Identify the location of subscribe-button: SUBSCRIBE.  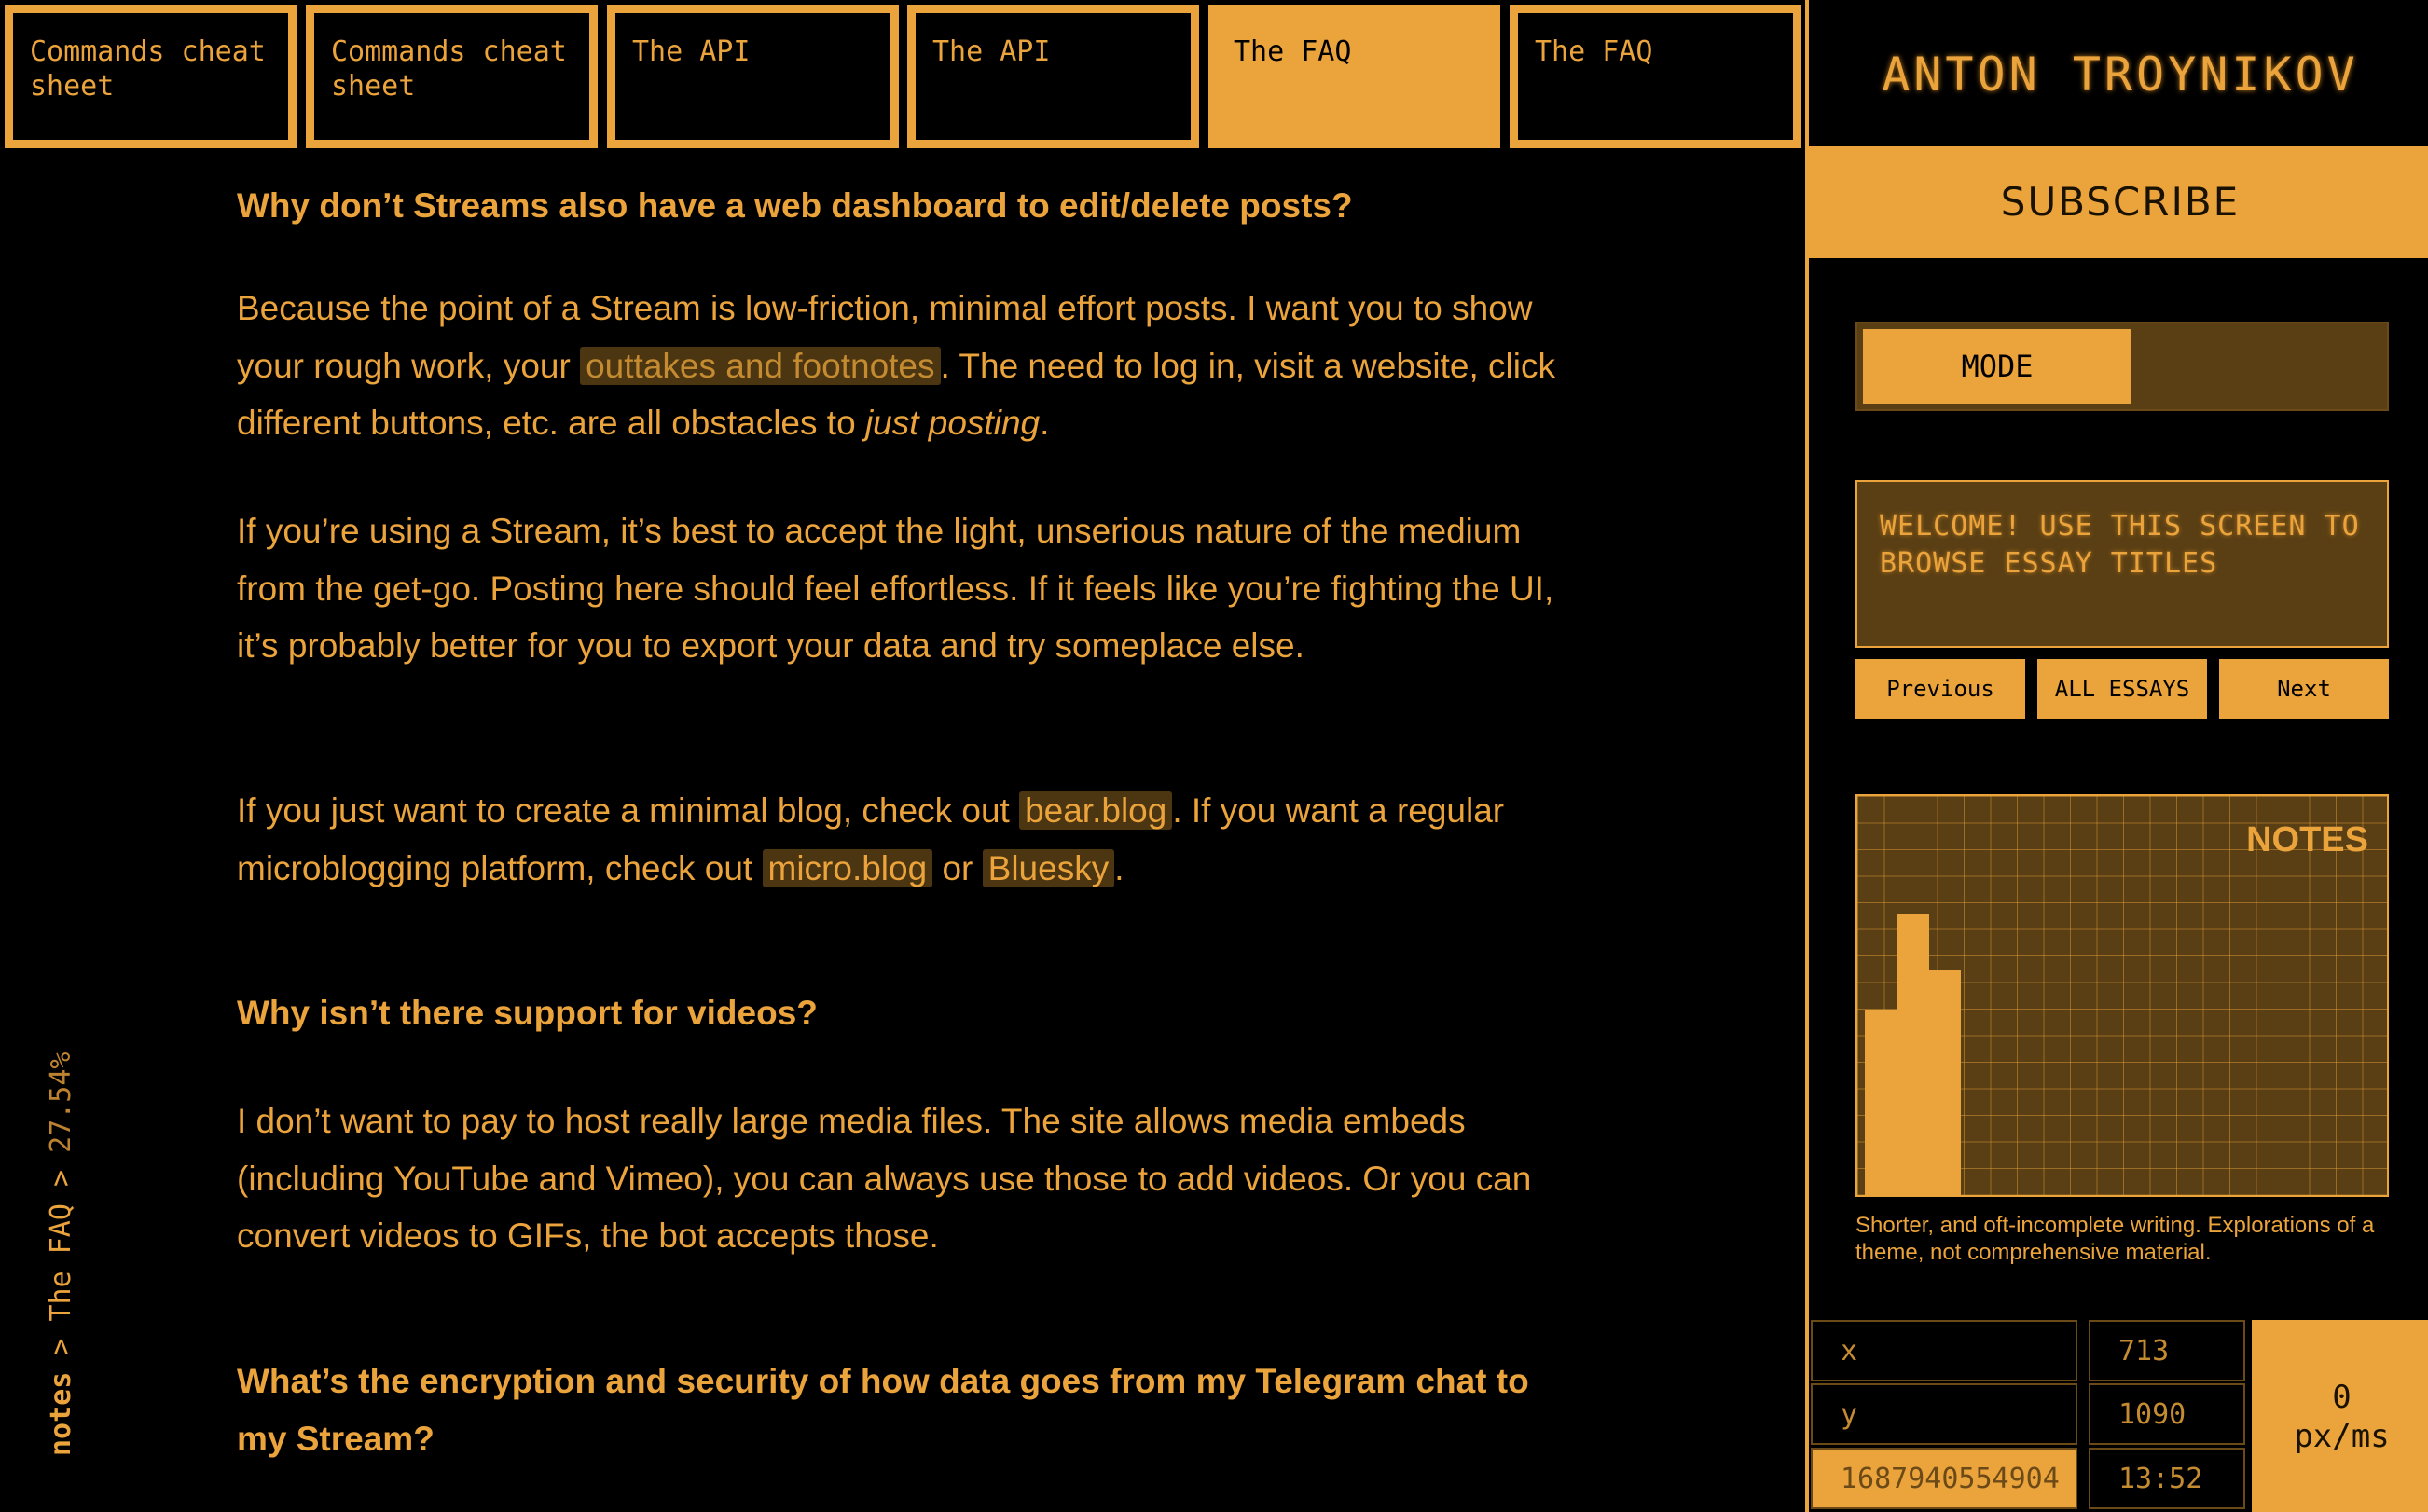
(2119, 202).